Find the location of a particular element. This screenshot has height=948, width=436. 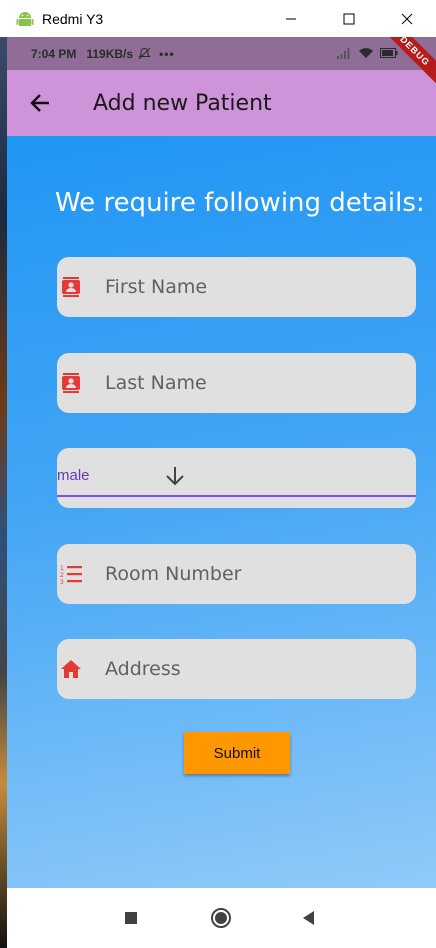

svg-text: 1 is located at coordinates (62, 568).